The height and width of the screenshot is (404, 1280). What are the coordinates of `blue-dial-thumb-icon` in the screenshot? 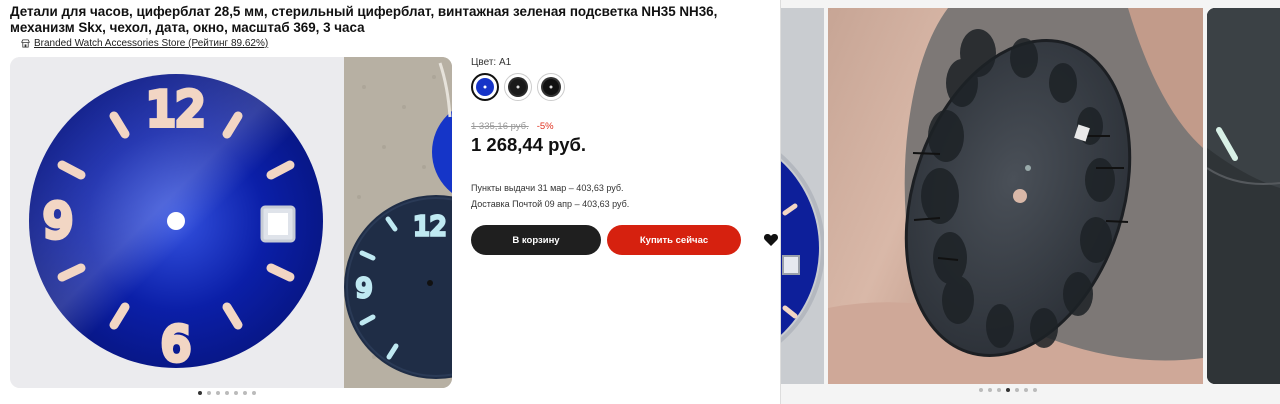 It's located at (485, 87).